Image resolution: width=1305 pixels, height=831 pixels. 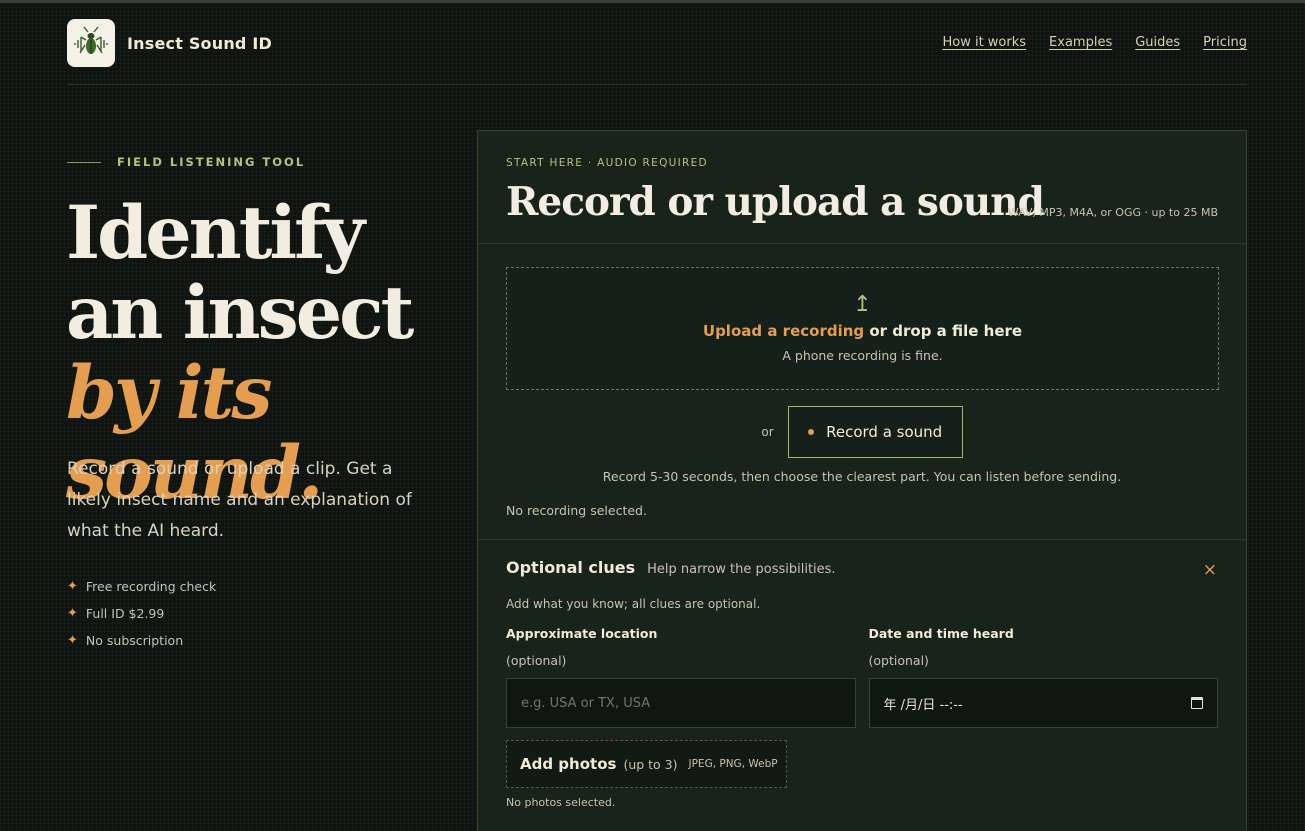 I want to click on eyebrow-text: FIELD LISTENING TOOL, so click(x=211, y=162).